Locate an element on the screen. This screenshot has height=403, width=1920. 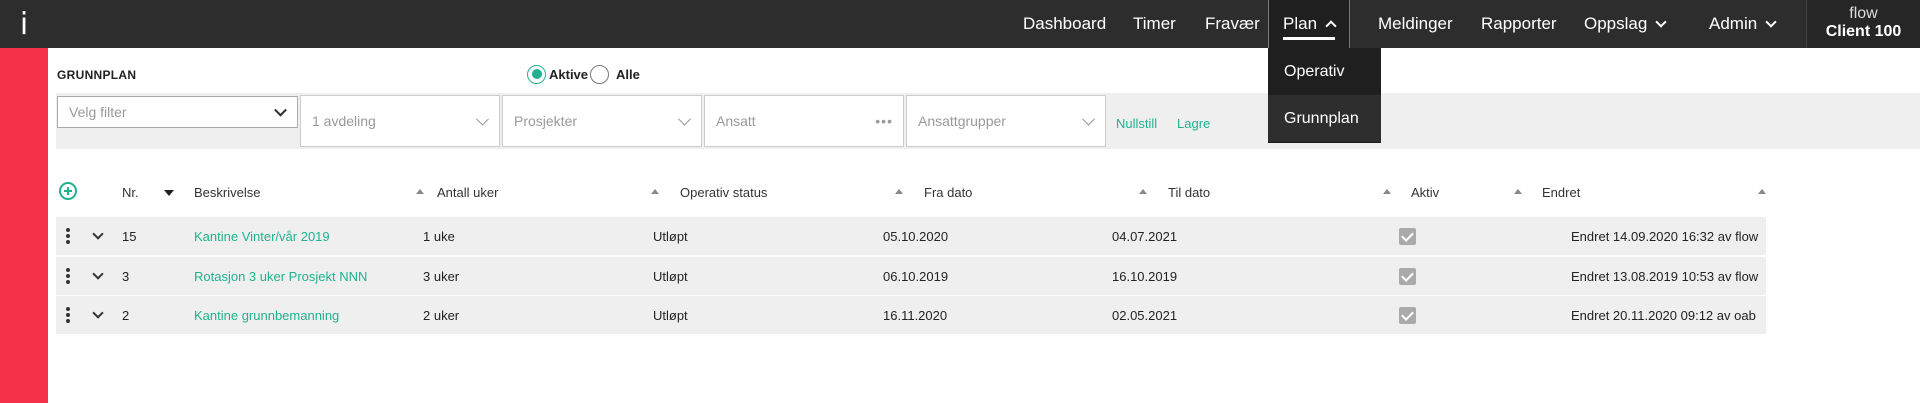
menu-item-grunnplan: Grunnplan is located at coordinates (1324, 118).